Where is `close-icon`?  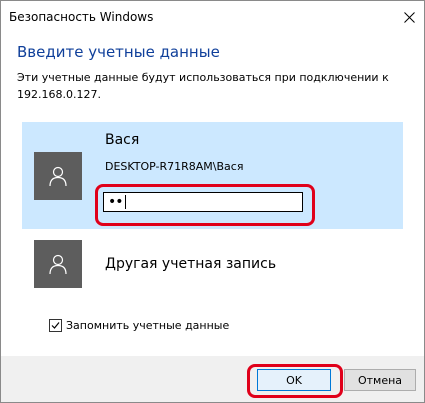 close-icon is located at coordinates (409, 17).